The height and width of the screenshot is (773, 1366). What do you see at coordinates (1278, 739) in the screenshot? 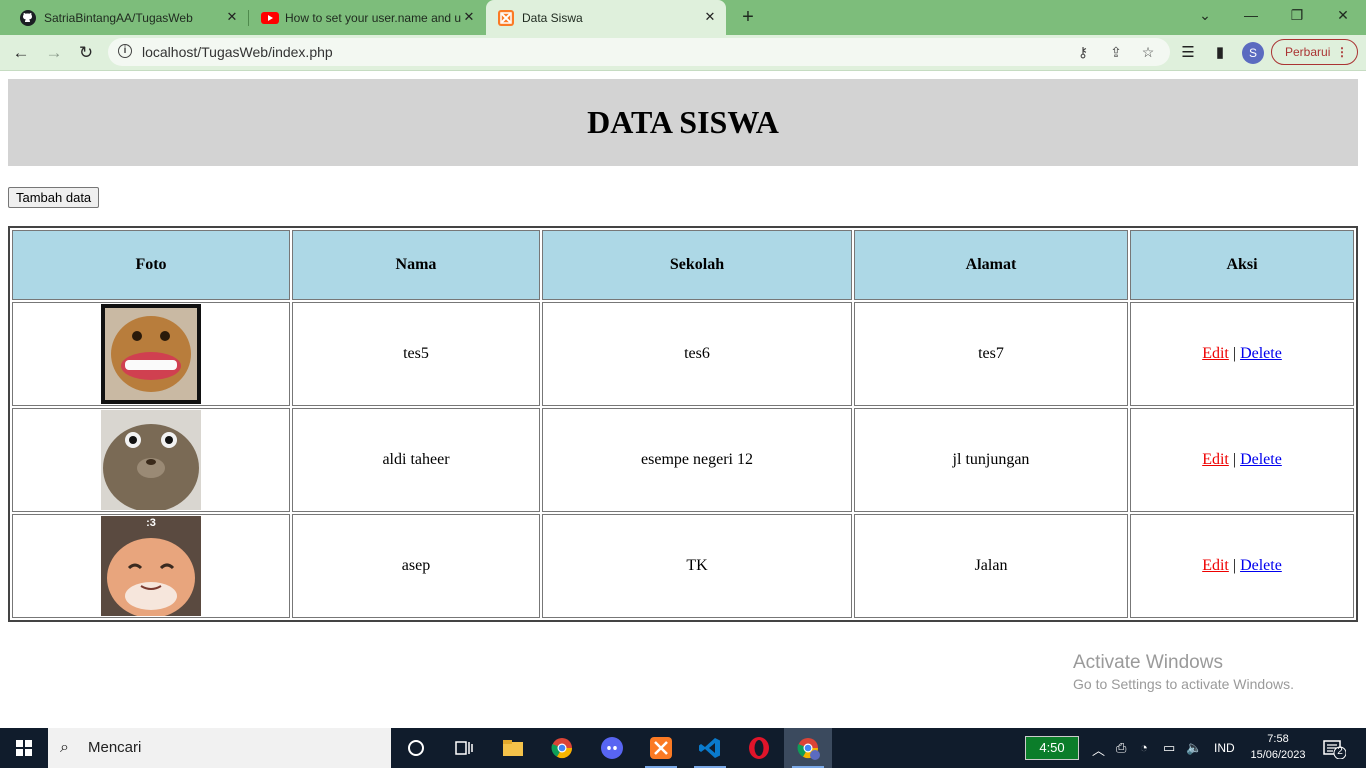
I see `clock-time: 7:58` at bounding box center [1278, 739].